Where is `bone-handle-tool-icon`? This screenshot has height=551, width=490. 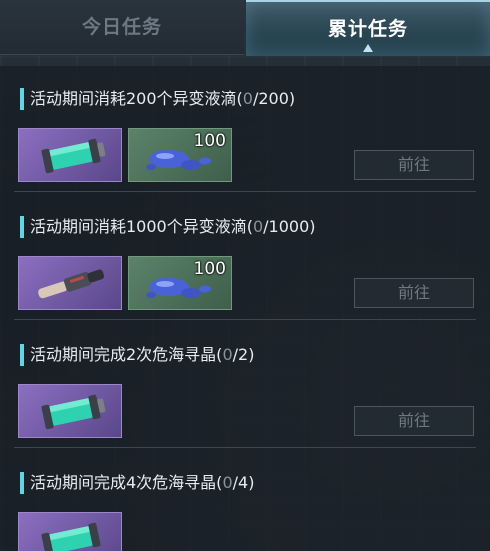 bone-handle-tool-icon is located at coordinates (71, 284).